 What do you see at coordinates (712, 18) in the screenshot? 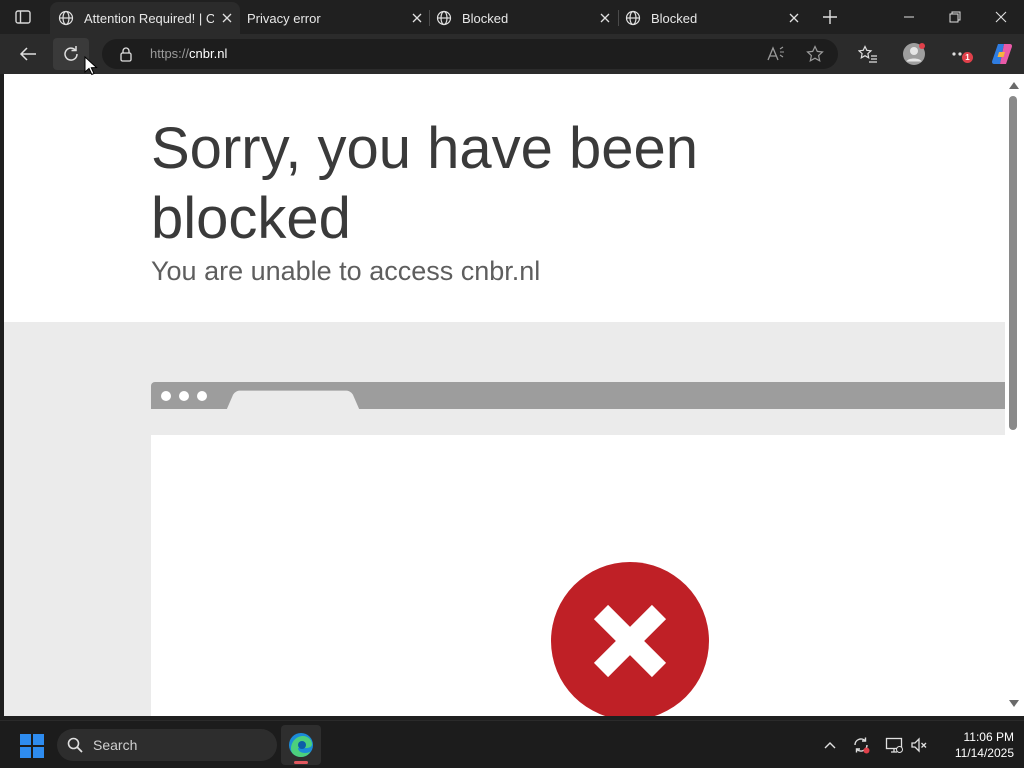
I see `tab-blocked-2: Blocked` at bounding box center [712, 18].